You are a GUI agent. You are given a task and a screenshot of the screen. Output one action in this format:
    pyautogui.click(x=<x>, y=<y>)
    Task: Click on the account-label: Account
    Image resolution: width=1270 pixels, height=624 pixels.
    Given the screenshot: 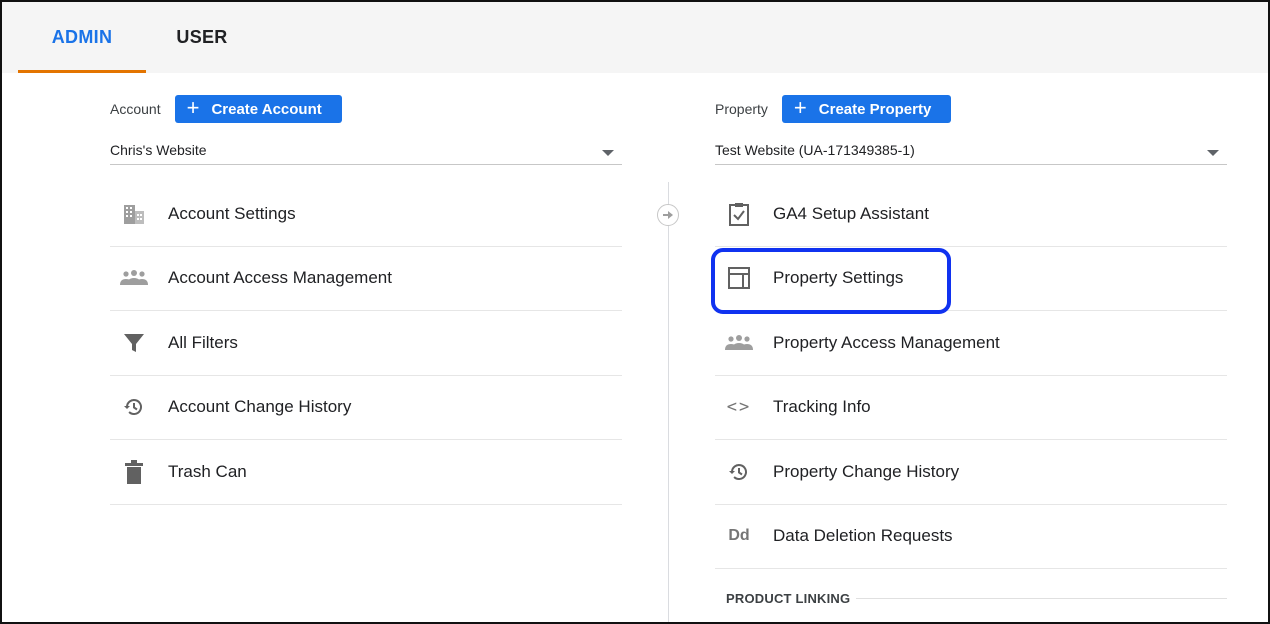 What is the action you would take?
    pyautogui.click(x=135, y=109)
    